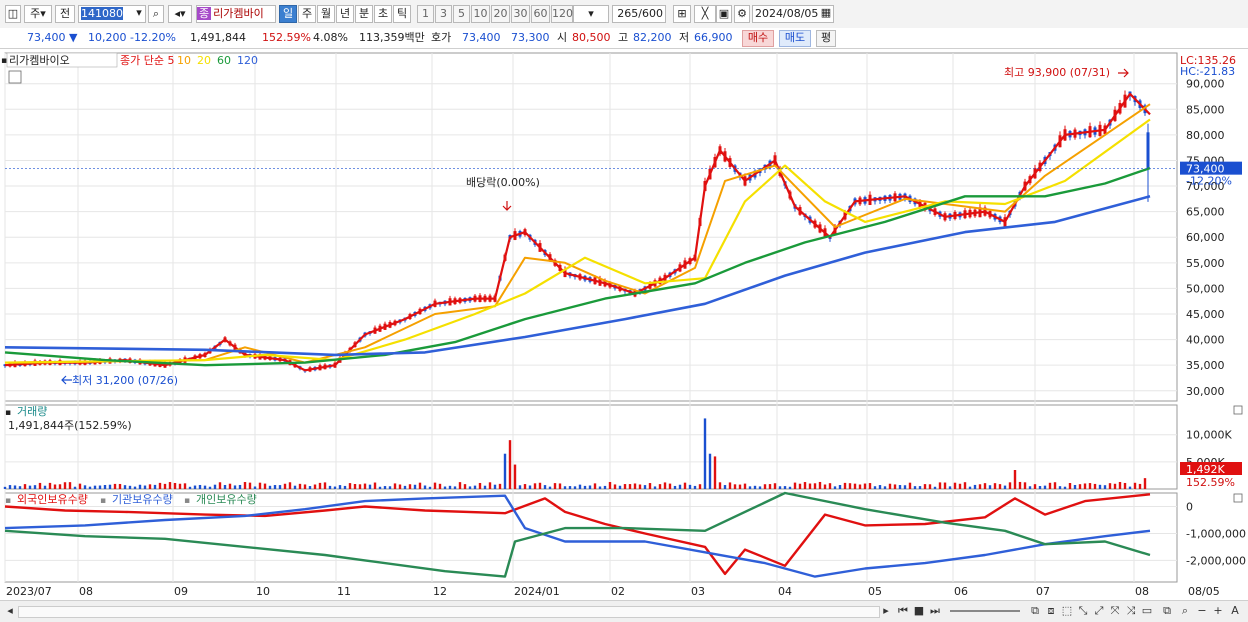 This screenshot has height=622, width=1248. I want to click on ask-price: 73,400, so click(481, 37).